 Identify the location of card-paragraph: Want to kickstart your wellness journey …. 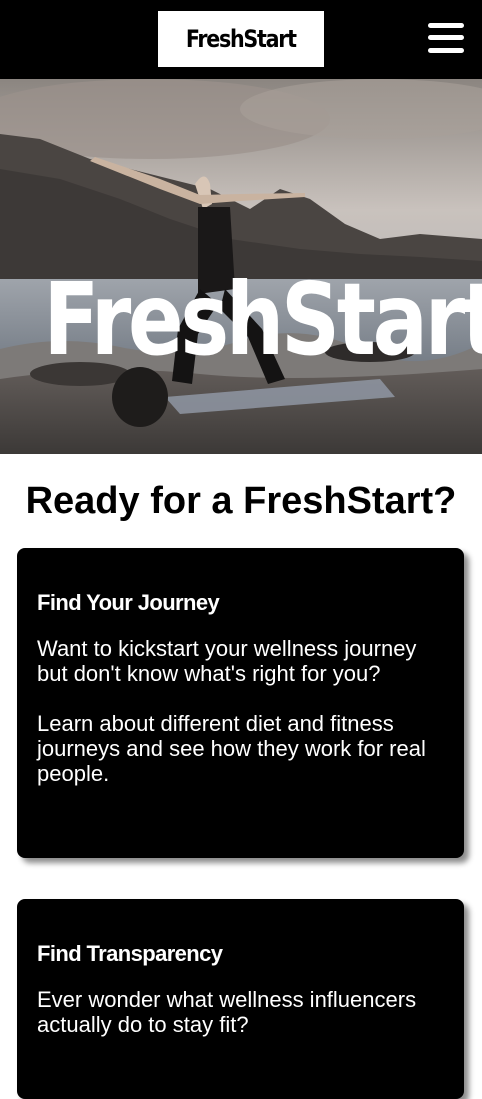
(227, 661).